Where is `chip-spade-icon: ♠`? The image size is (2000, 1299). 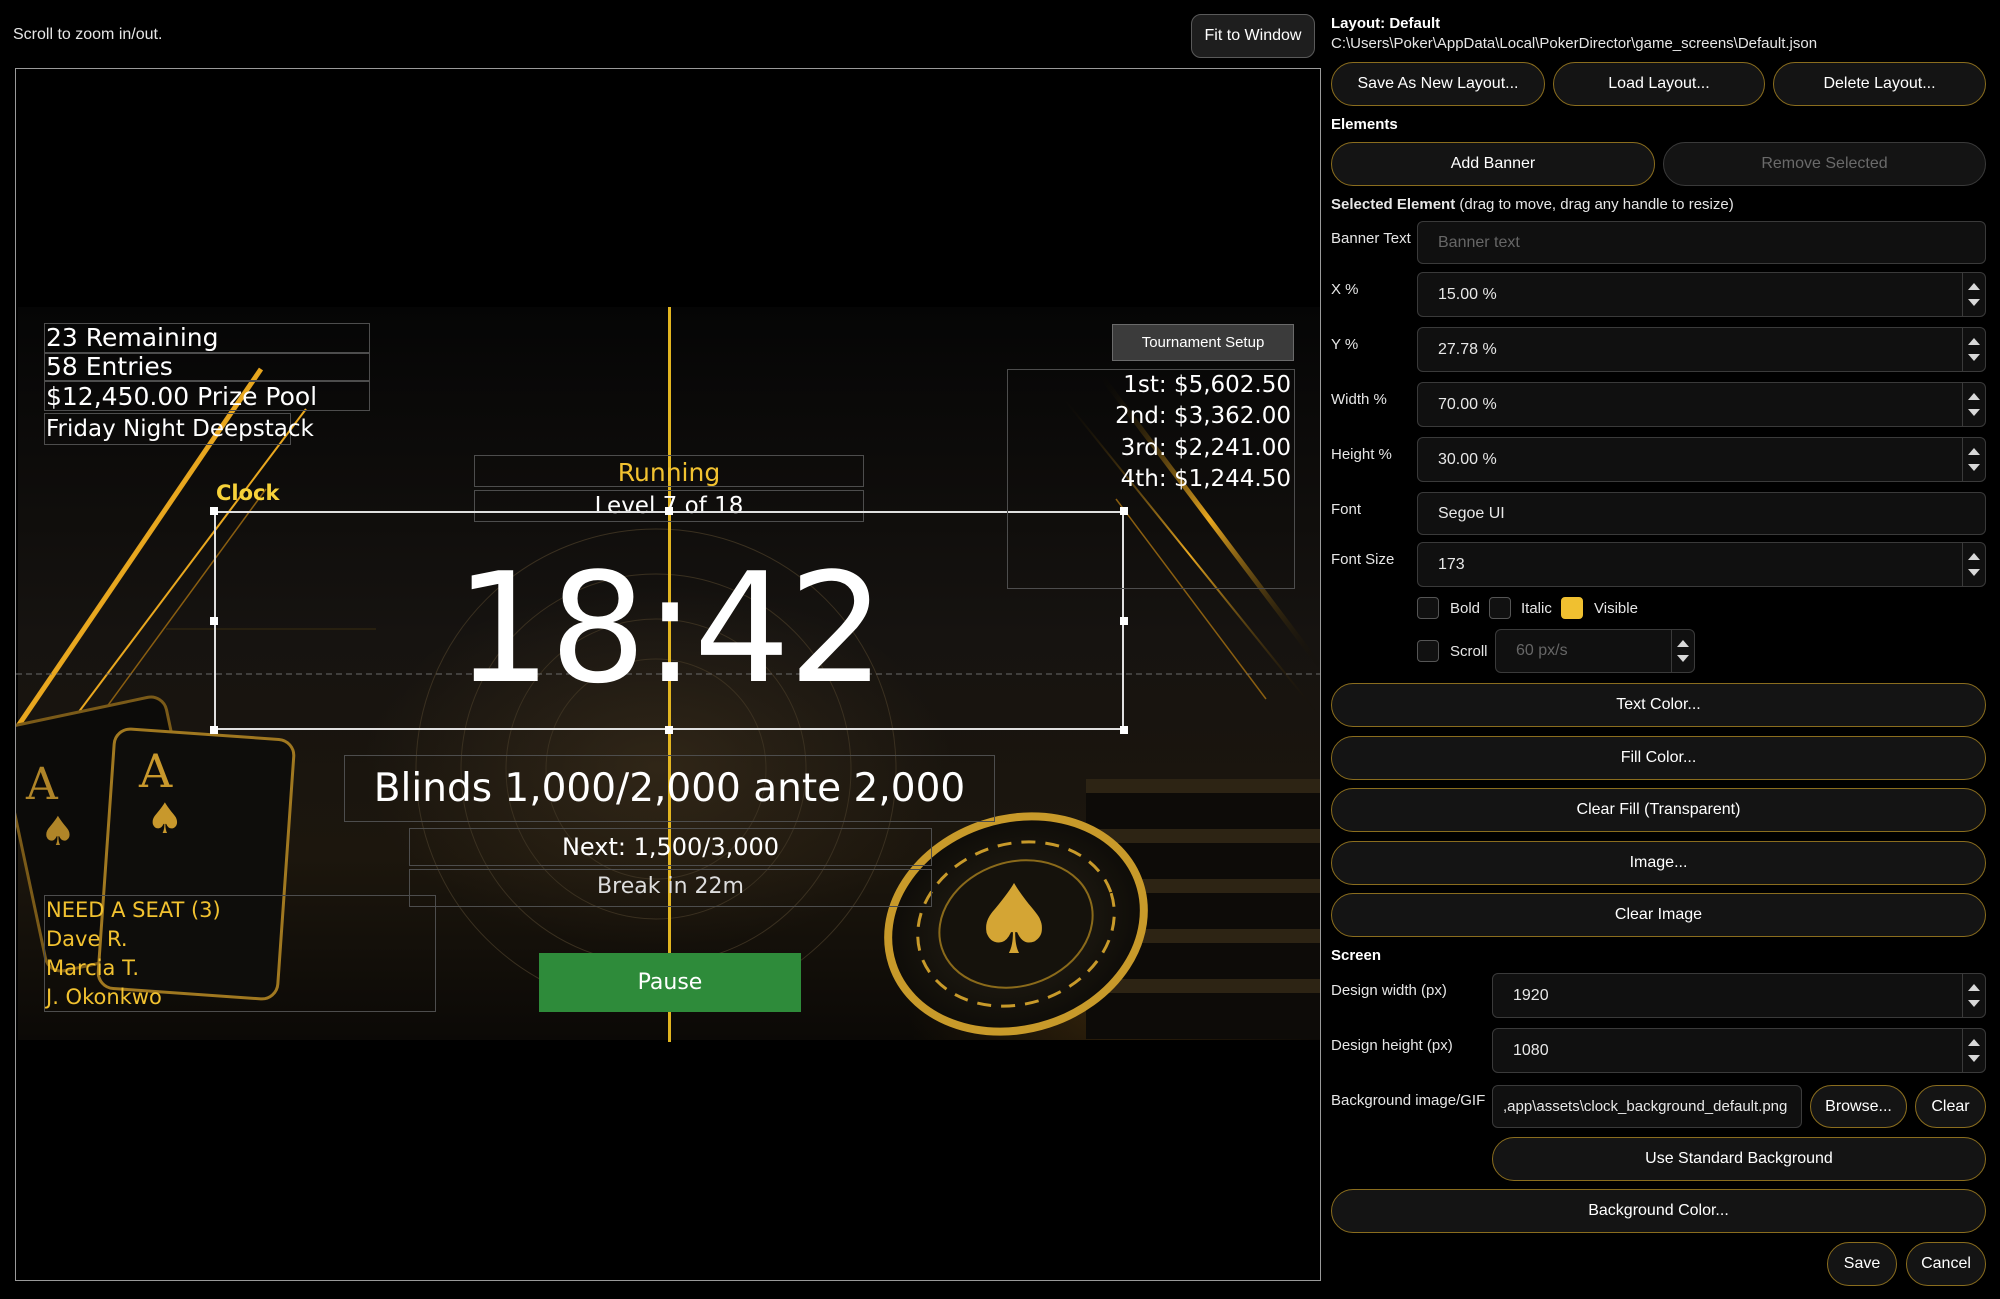
chip-spade-icon: ♠ is located at coordinates (1014, 920).